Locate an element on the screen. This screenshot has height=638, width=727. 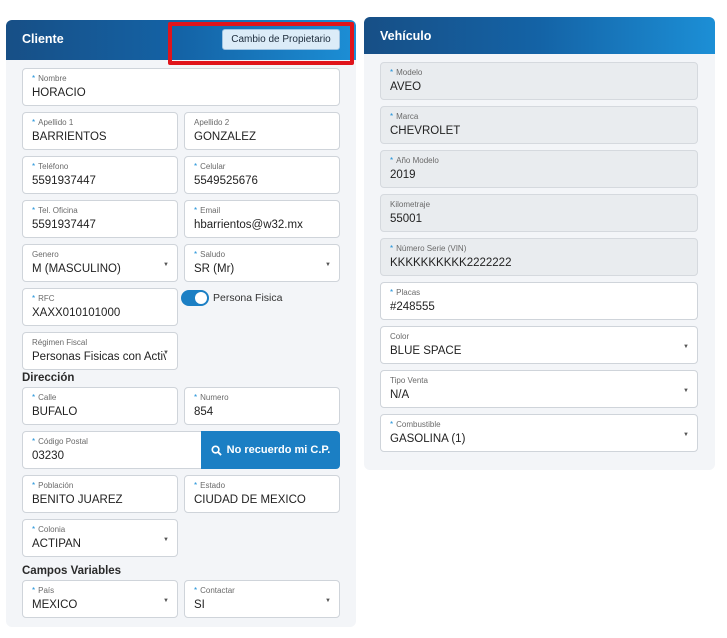
saludo-select: * Saludo SR (Mr) ▼ is located at coordinates (262, 263).